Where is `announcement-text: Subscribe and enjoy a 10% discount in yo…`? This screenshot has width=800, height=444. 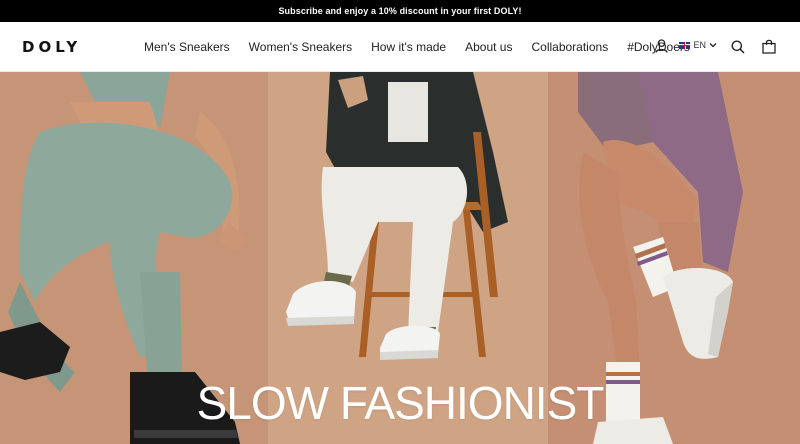
announcement-text: Subscribe and enjoy a 10% discount in yo… is located at coordinates (400, 11).